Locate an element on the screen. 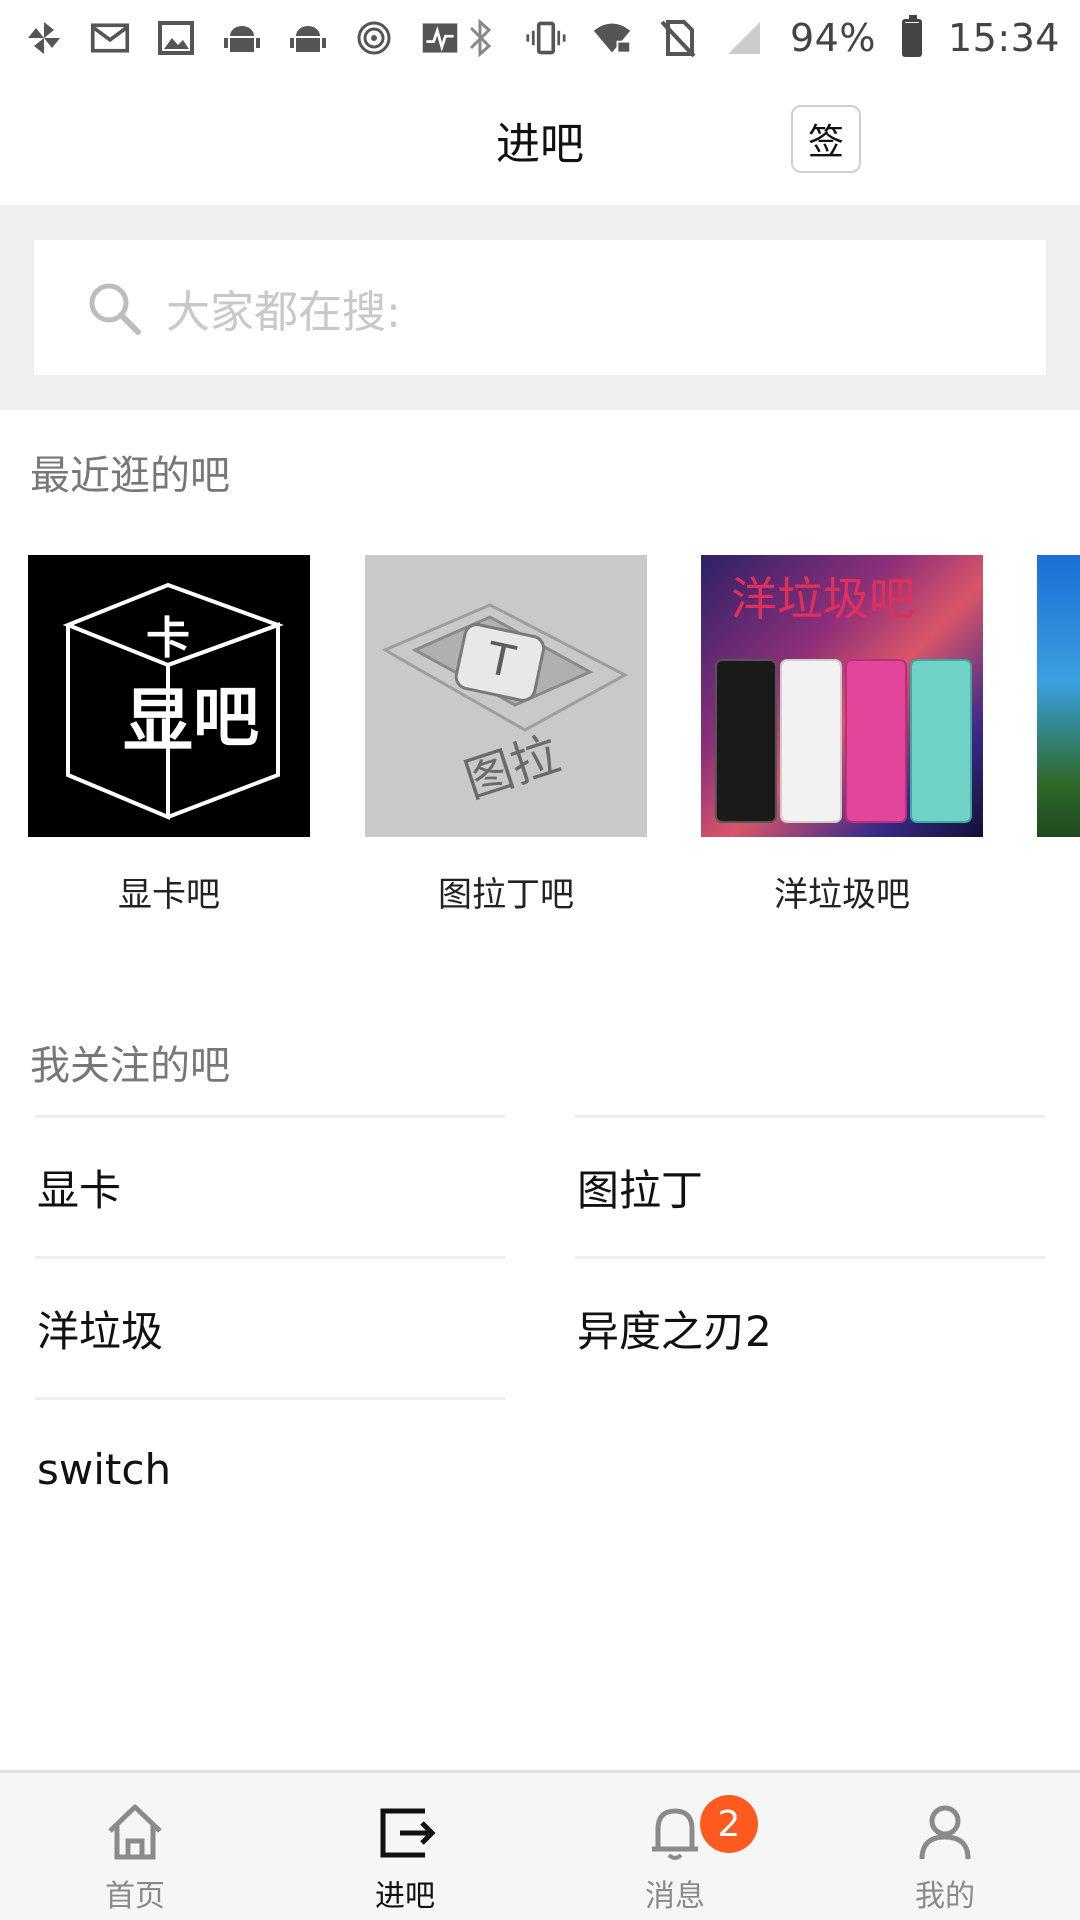 The height and width of the screenshot is (1920, 1080). pinwheel-icon is located at coordinates (44, 38).